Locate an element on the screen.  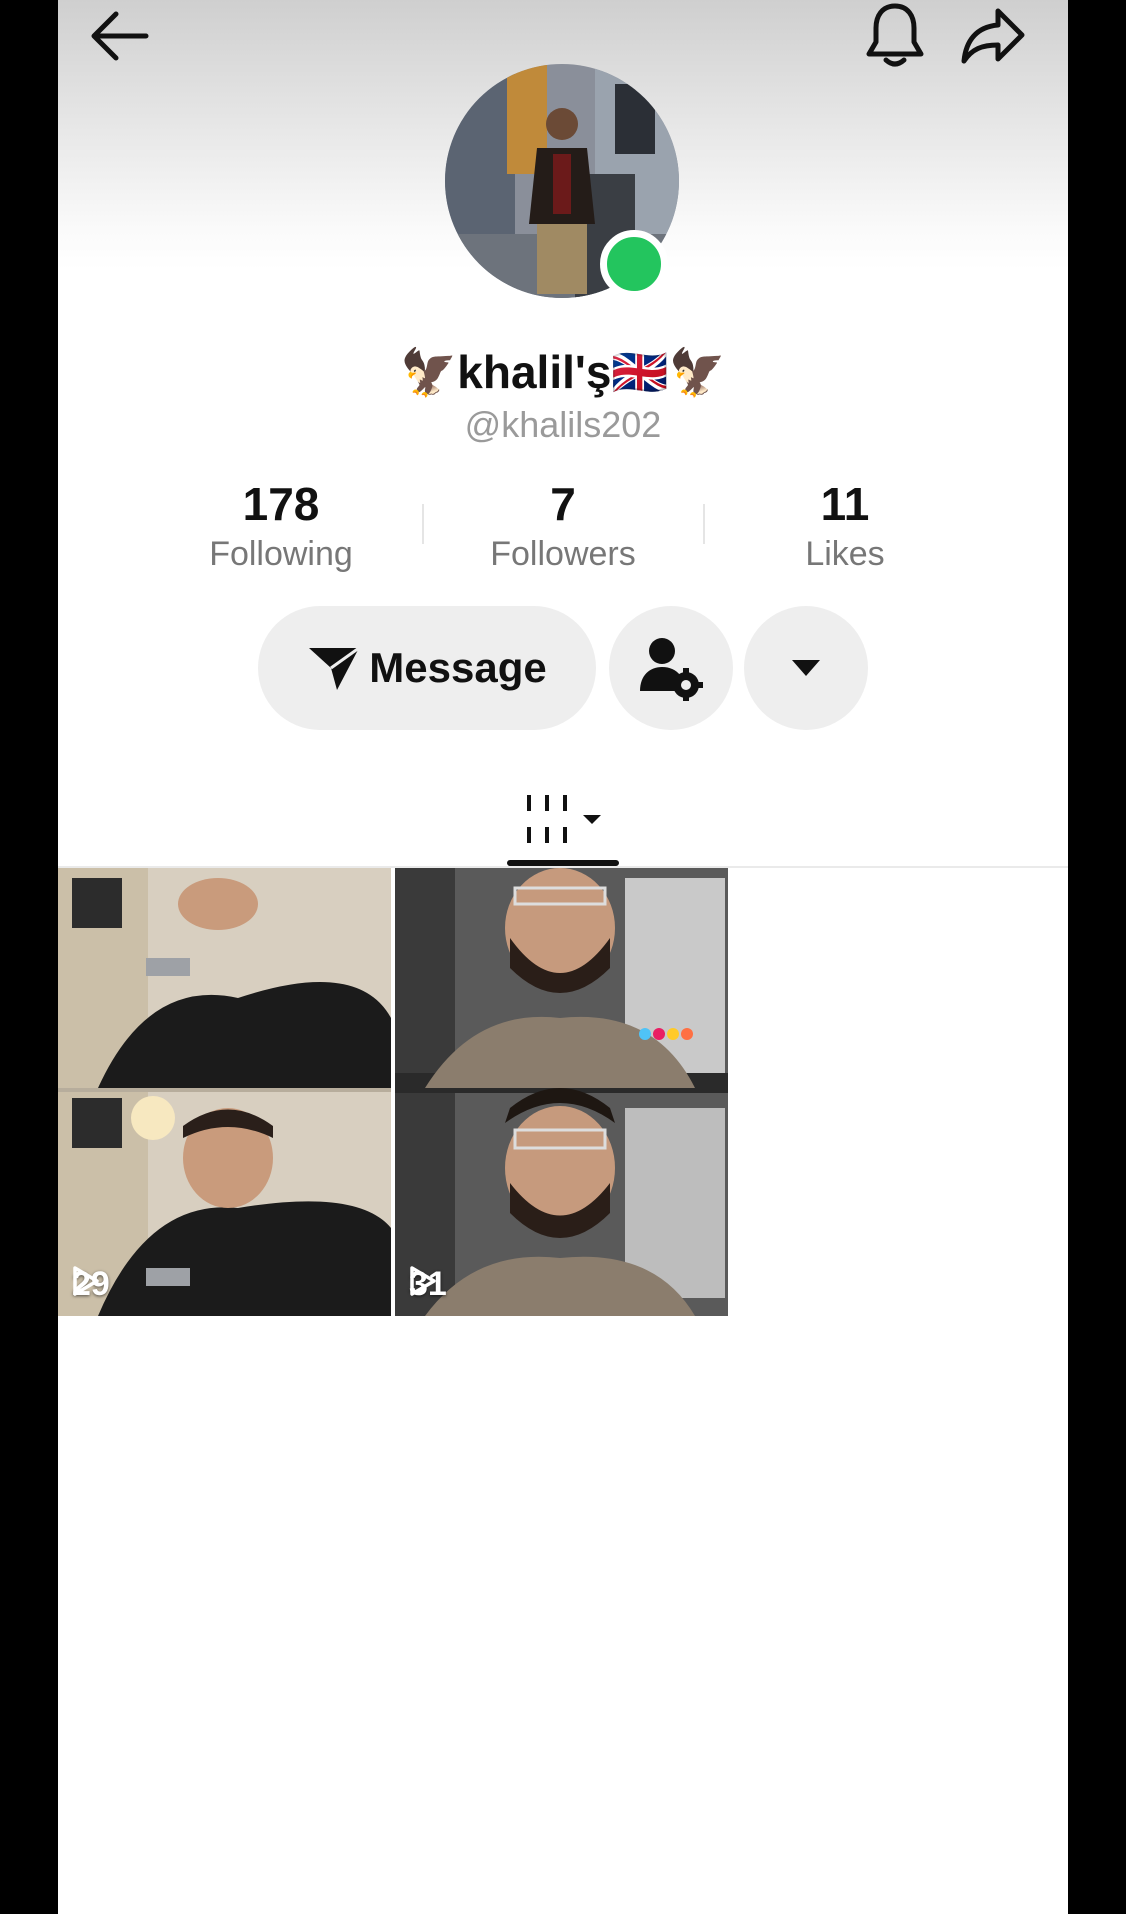
message-button-label: Message is located at coordinates (458, 667).